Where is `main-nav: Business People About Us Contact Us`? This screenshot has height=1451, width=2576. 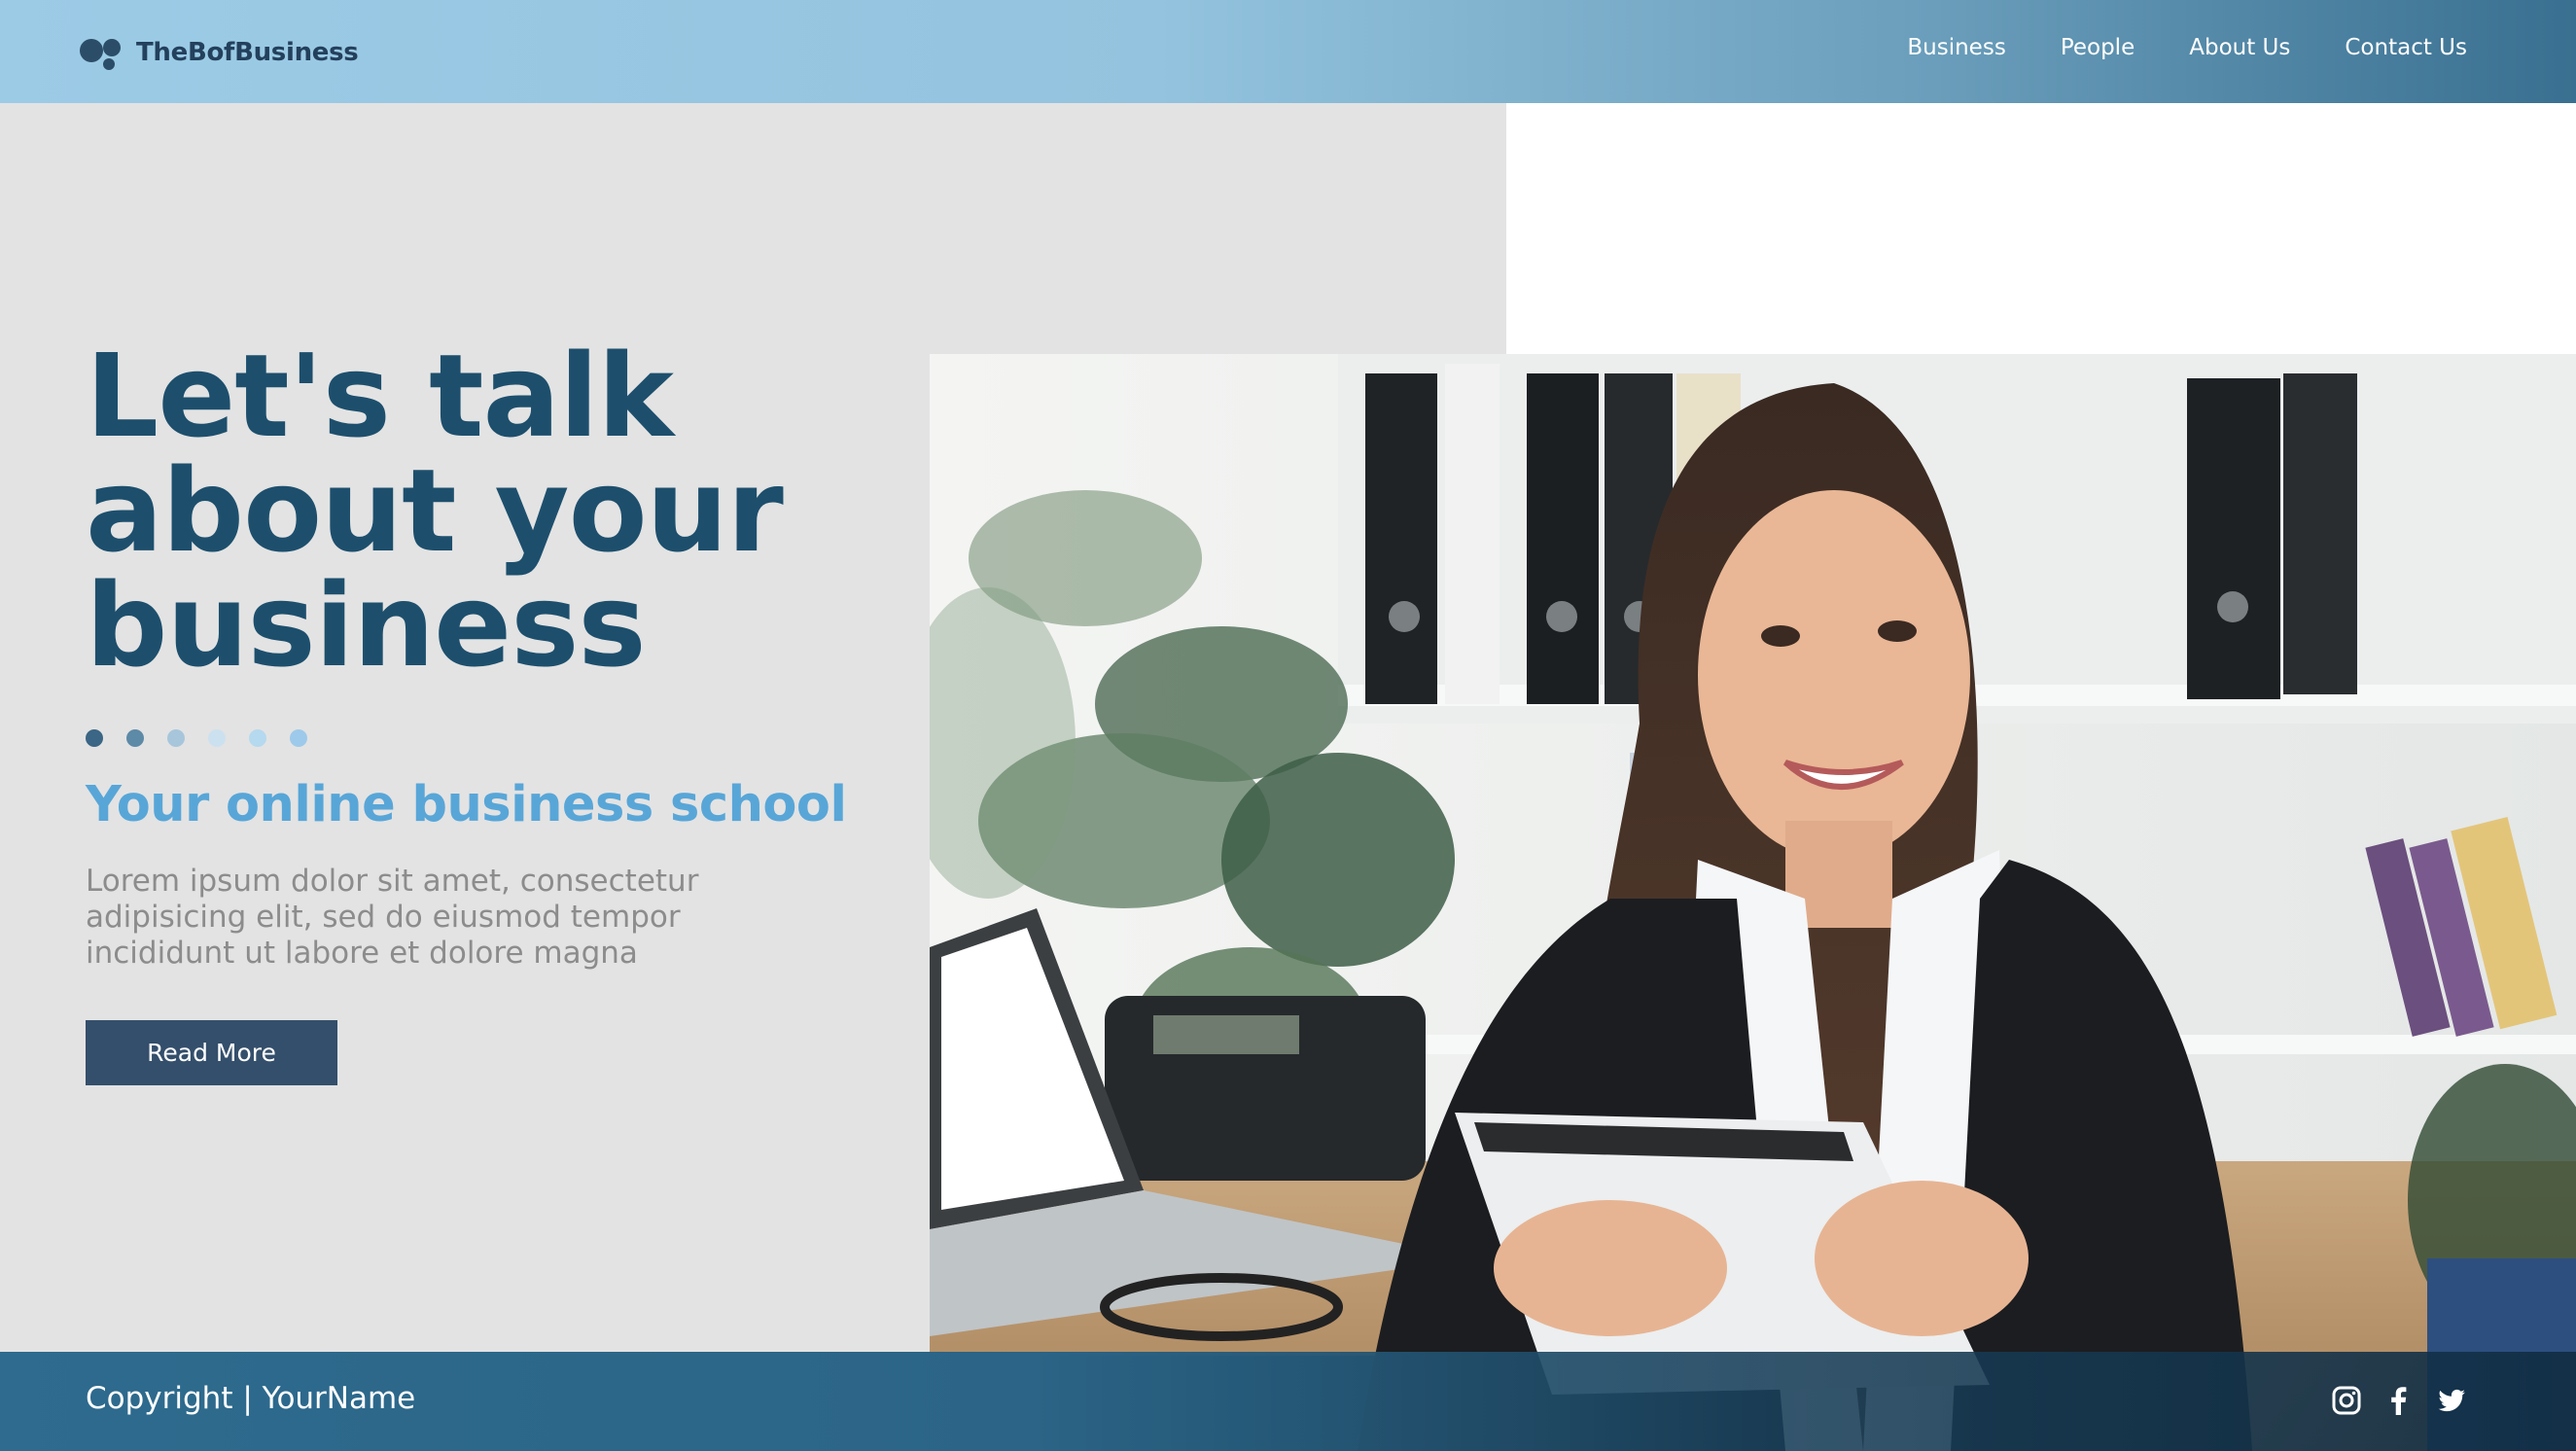 main-nav: Business People About Us Contact Us is located at coordinates (2187, 47).